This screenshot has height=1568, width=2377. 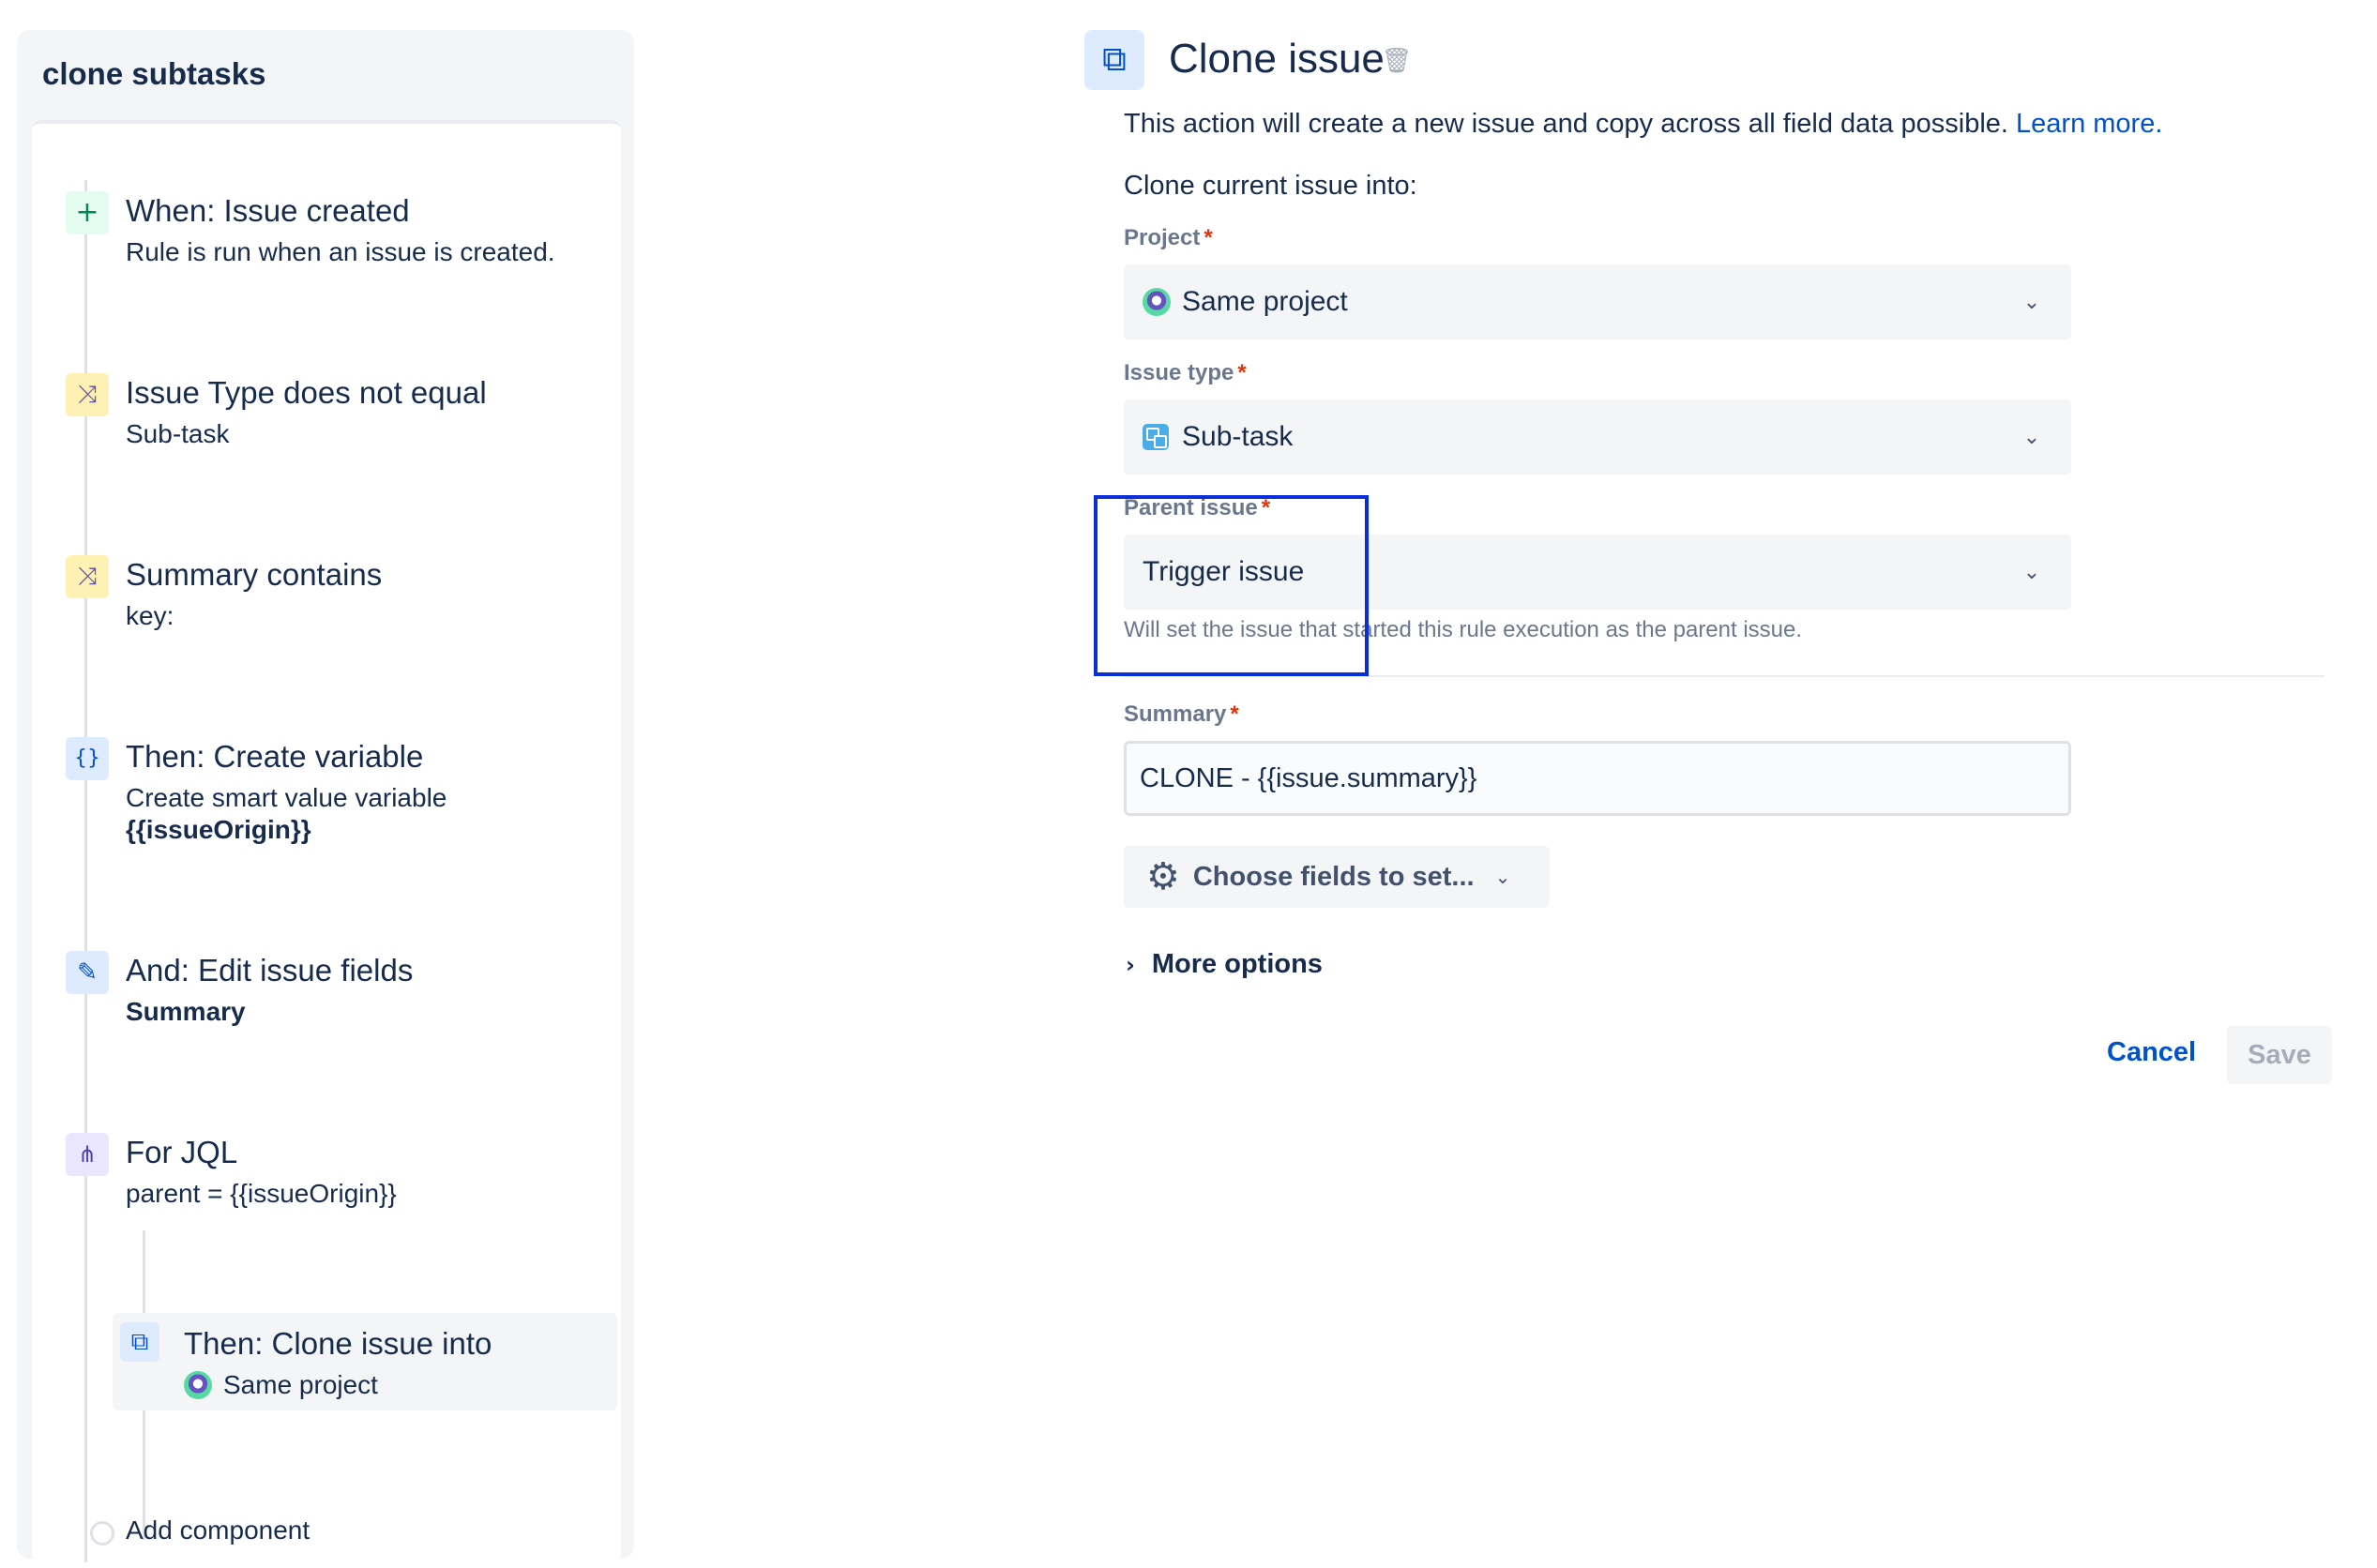 I want to click on summary-input: CLONE - {{issue.summary}}, so click(x=1597, y=778).